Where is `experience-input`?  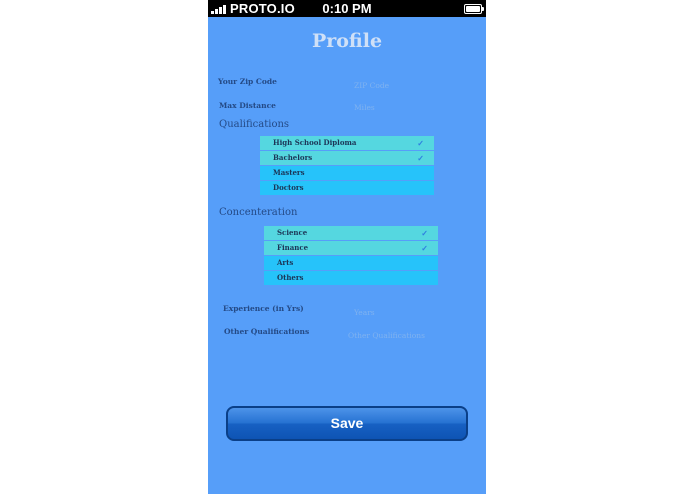 experience-input is located at coordinates (399, 312).